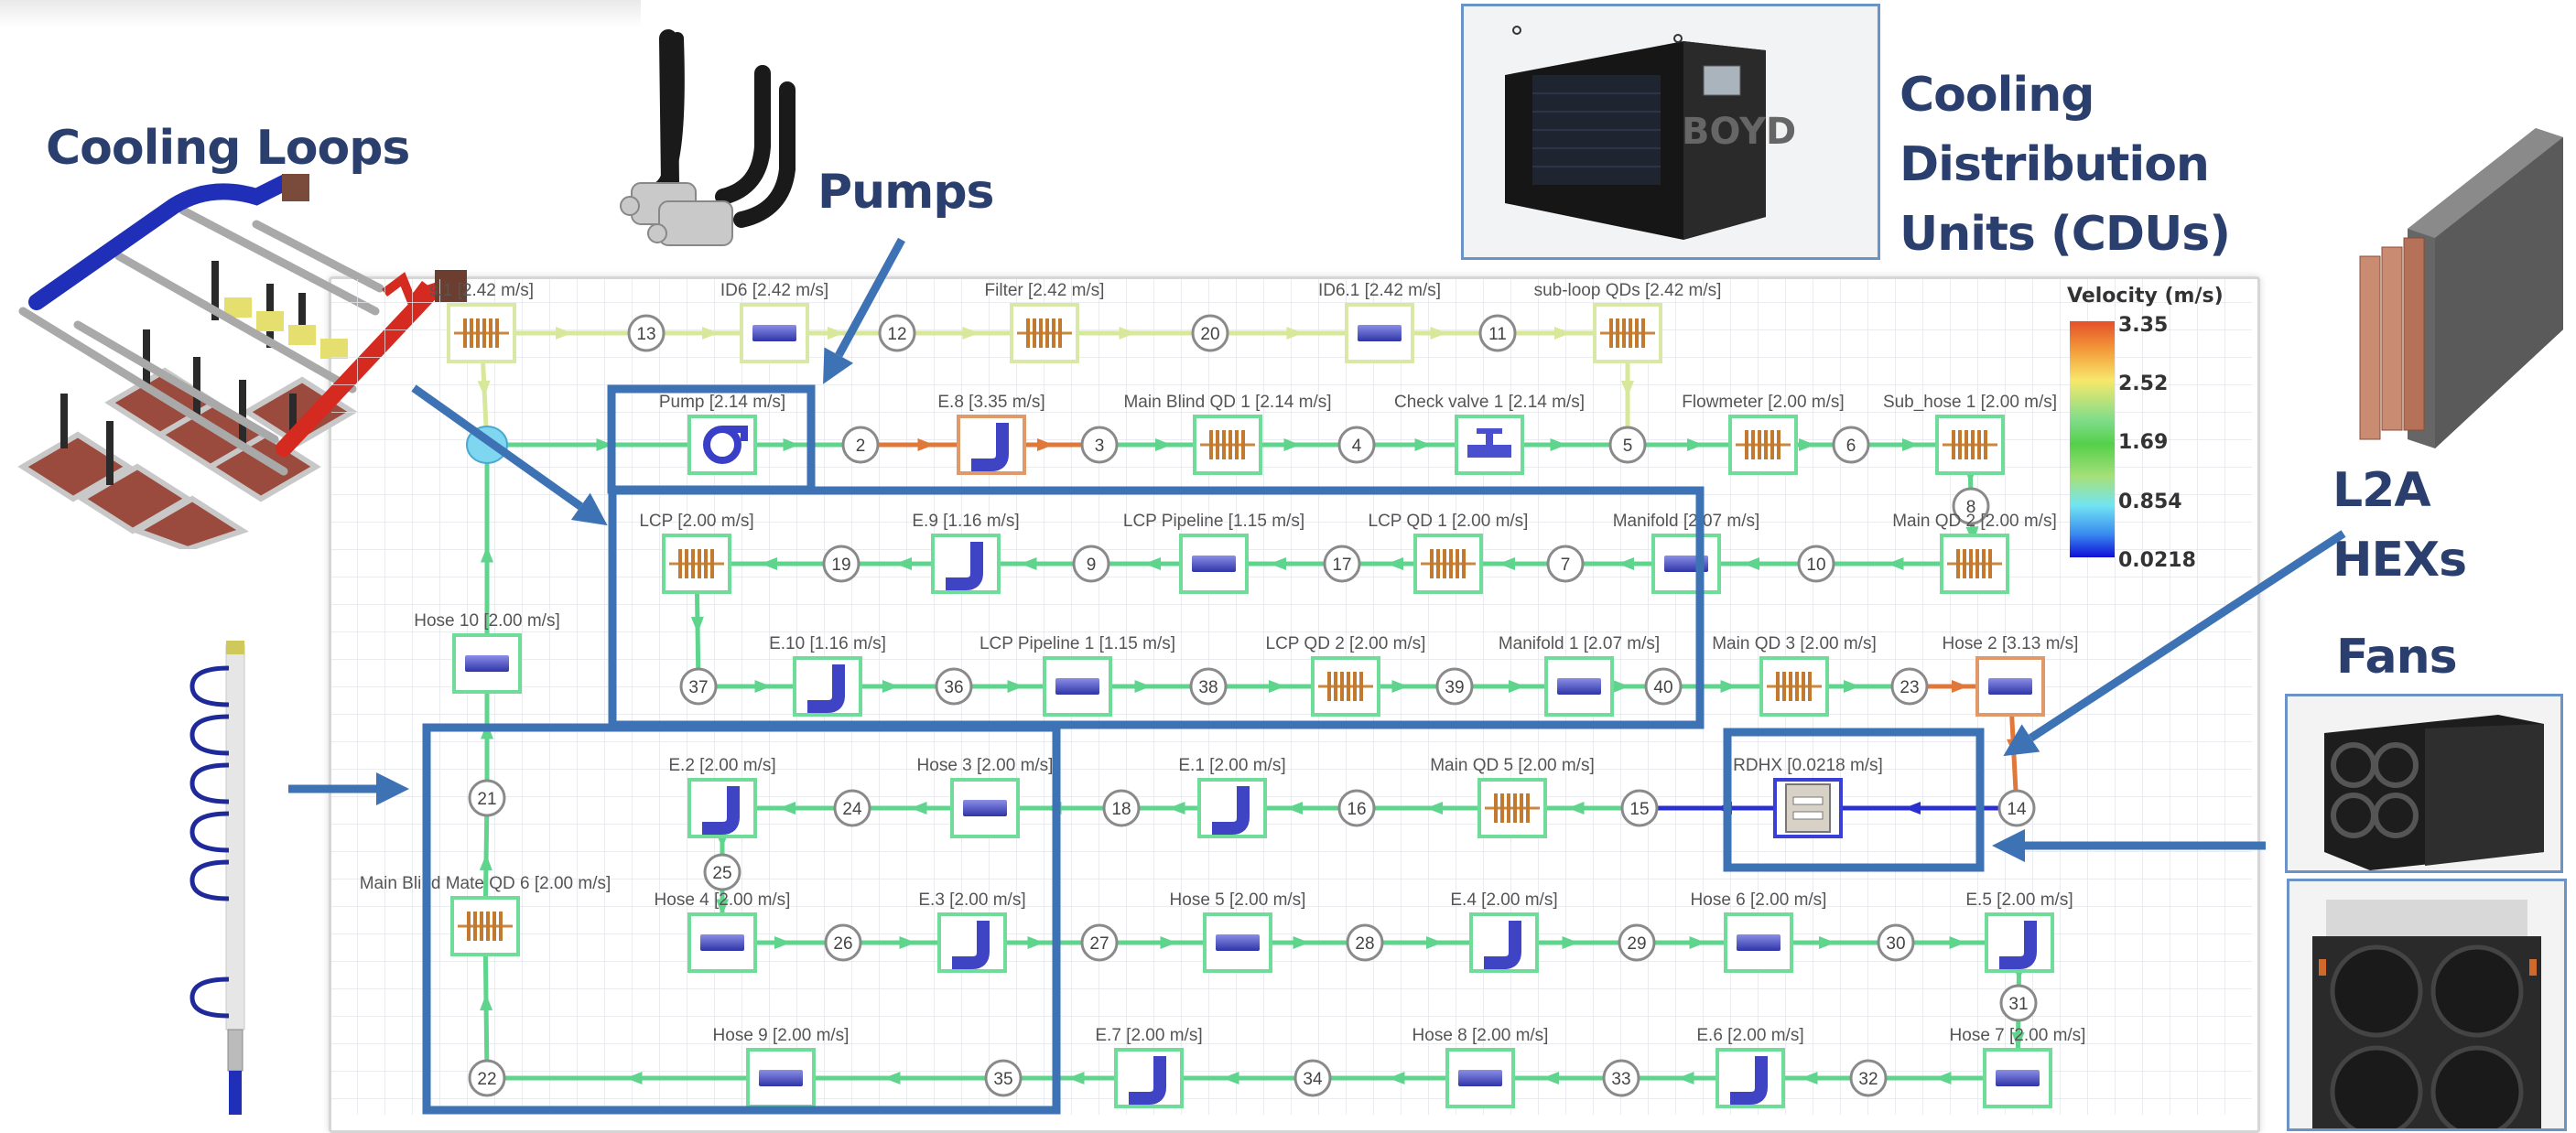  Describe the element at coordinates (1869, 1078) in the screenshot. I see `node-32: 32` at that location.